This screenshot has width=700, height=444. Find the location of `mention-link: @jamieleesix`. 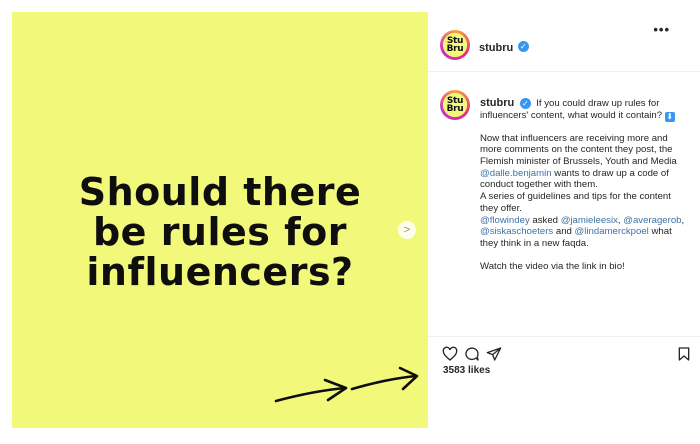

mention-link: @jamieleesix is located at coordinates (589, 220).